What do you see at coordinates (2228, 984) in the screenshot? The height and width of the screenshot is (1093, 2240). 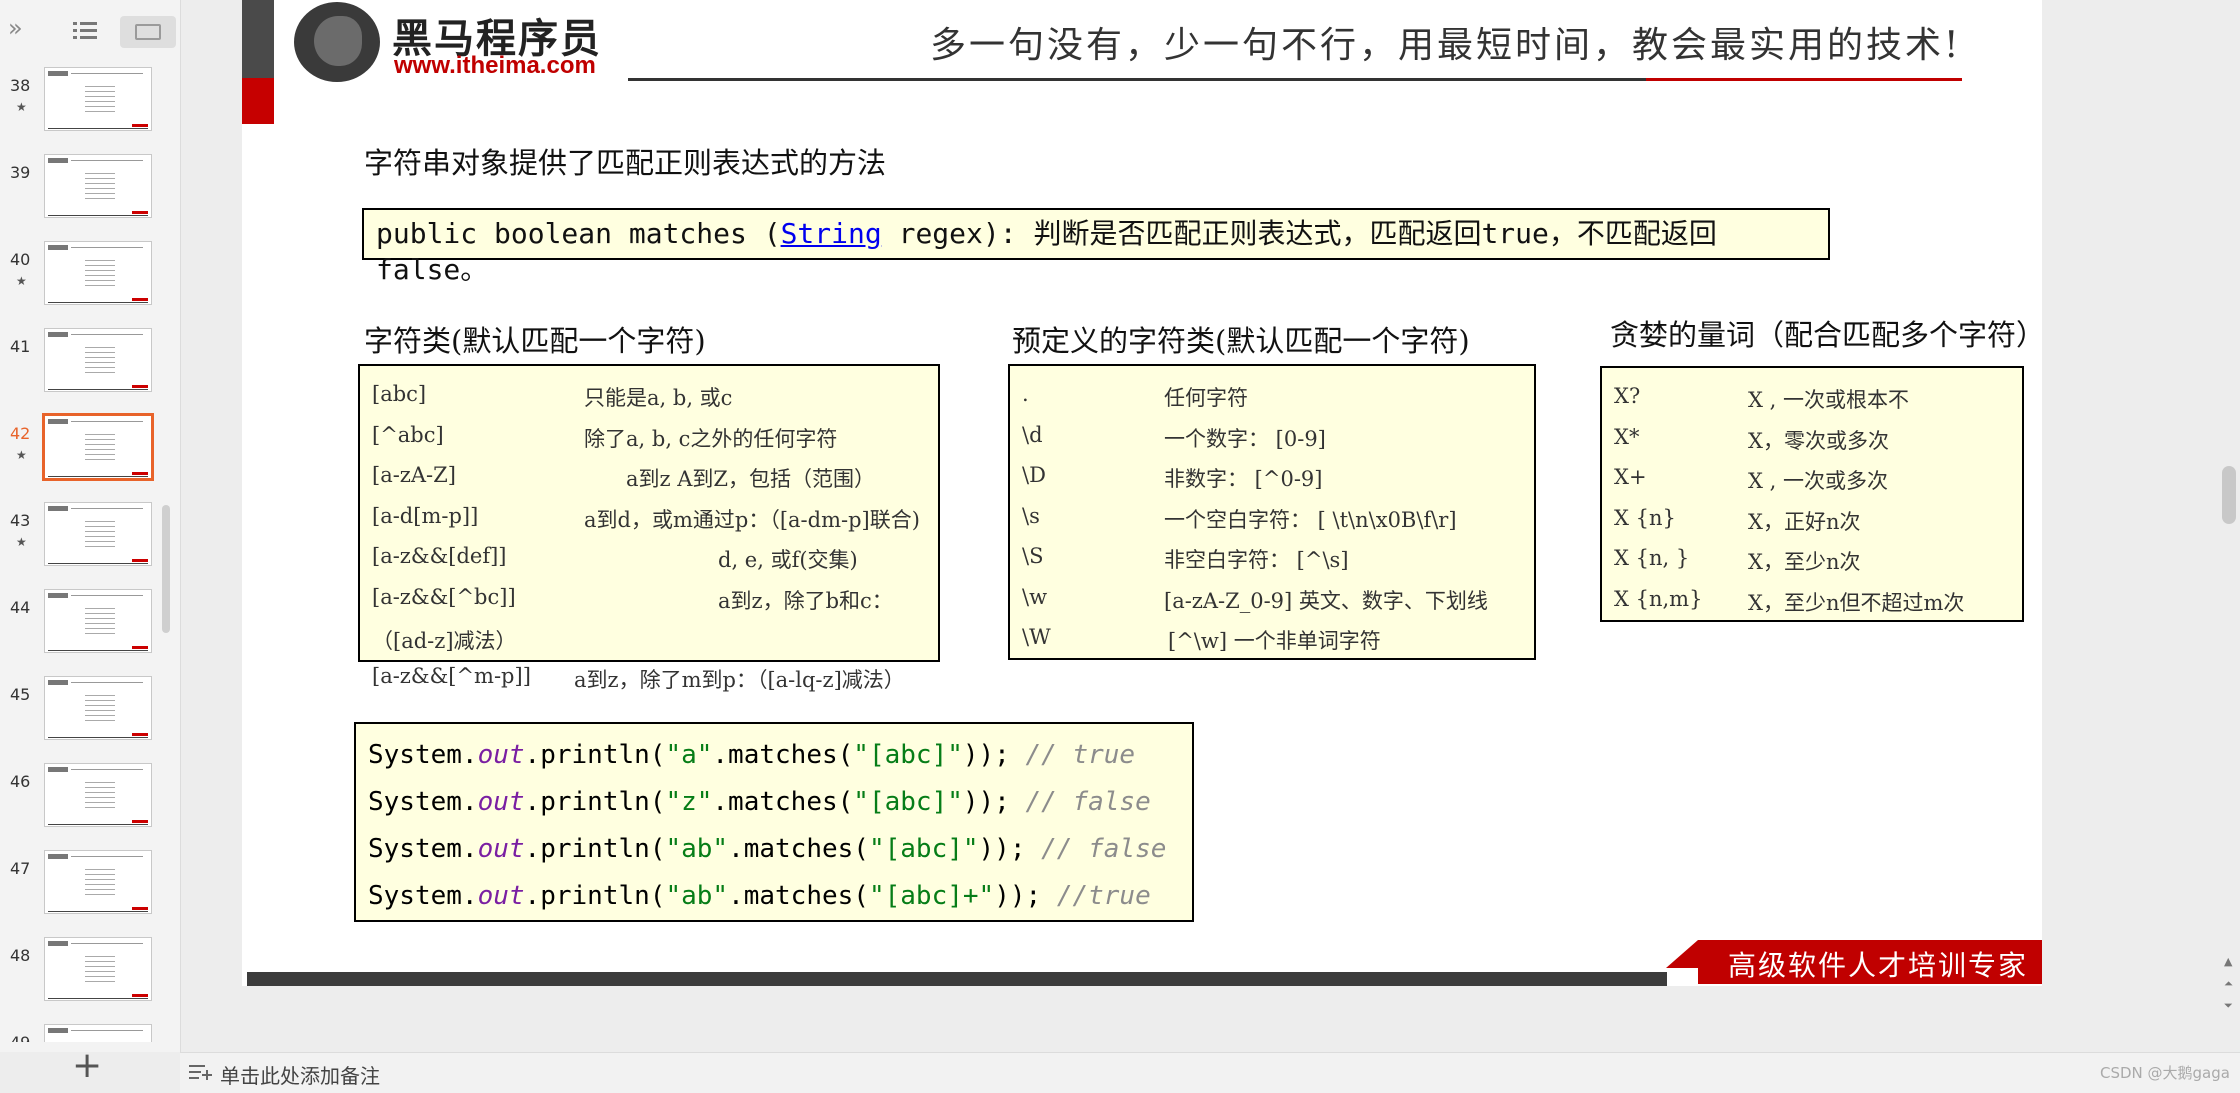 I see `prev-slide-icon: ⏶` at bounding box center [2228, 984].